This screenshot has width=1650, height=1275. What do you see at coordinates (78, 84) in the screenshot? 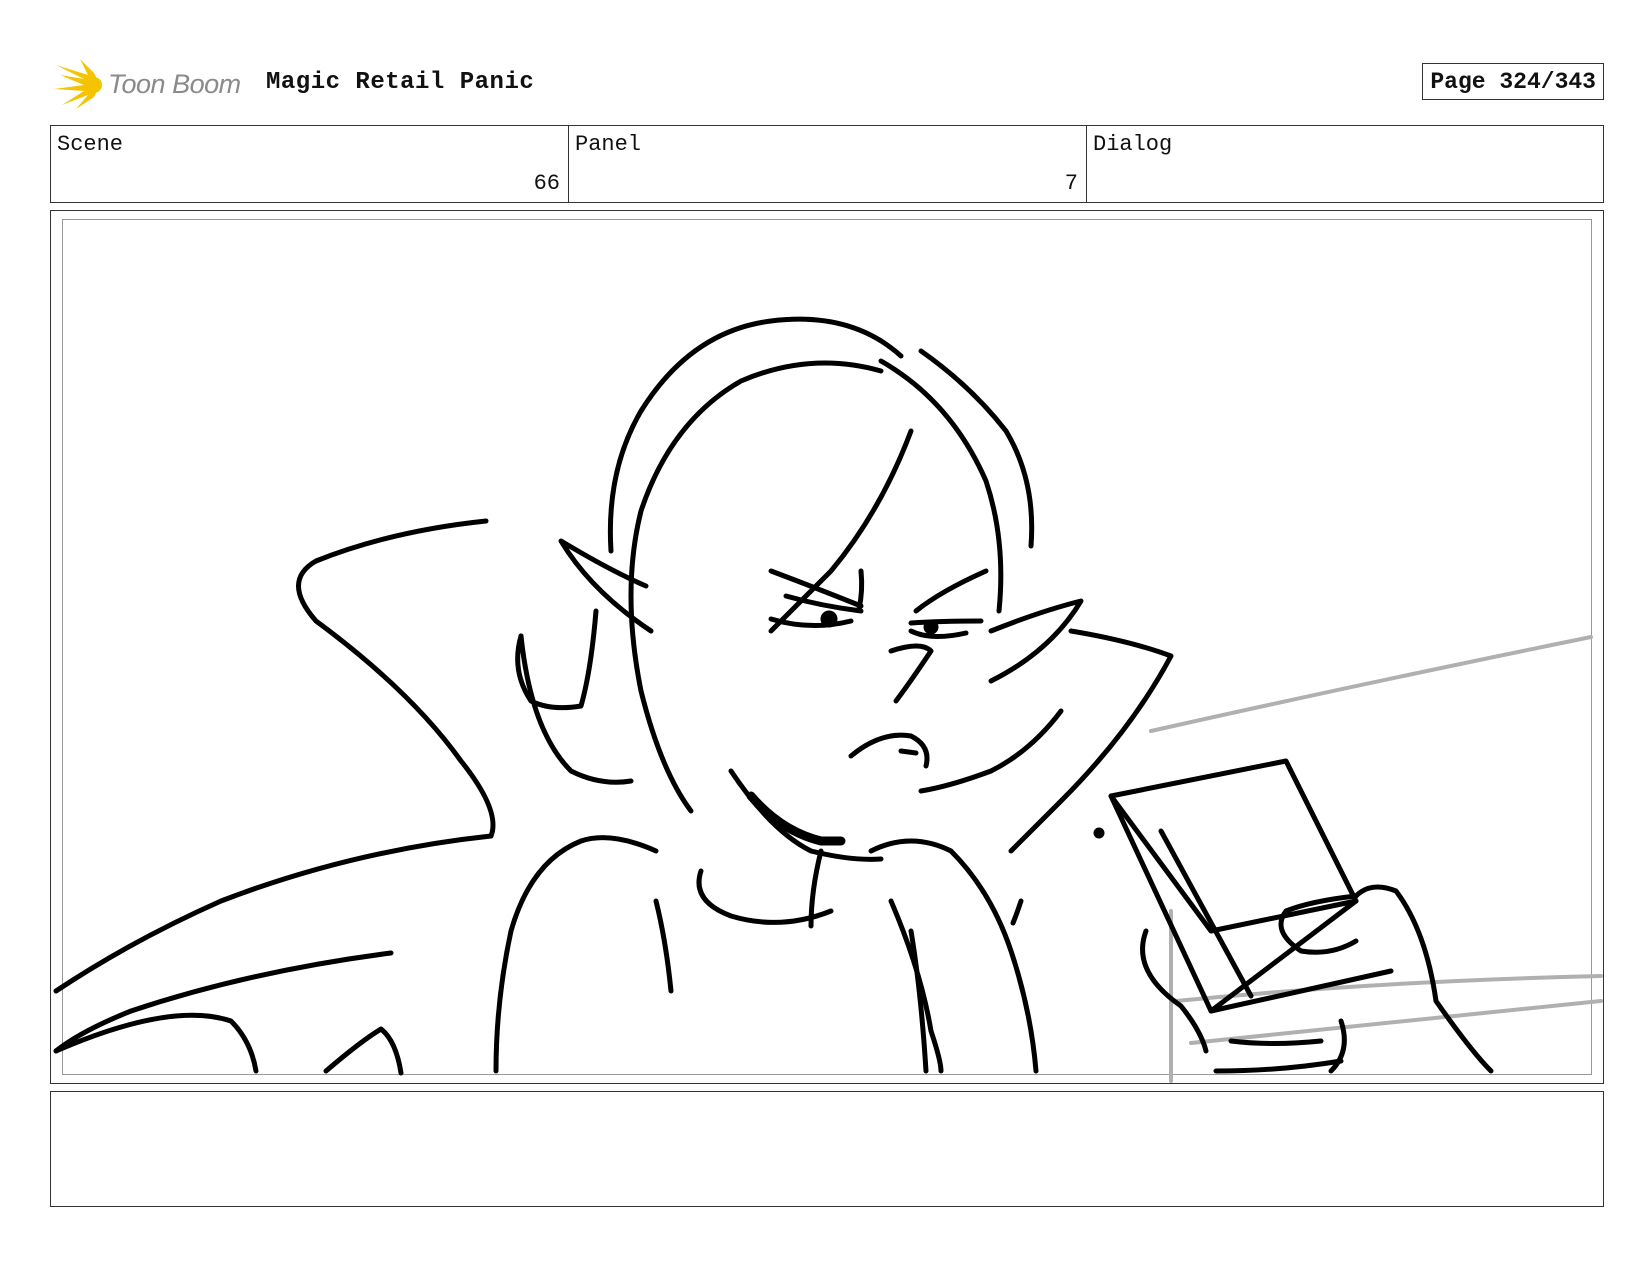
I see `starburst-icon` at bounding box center [78, 84].